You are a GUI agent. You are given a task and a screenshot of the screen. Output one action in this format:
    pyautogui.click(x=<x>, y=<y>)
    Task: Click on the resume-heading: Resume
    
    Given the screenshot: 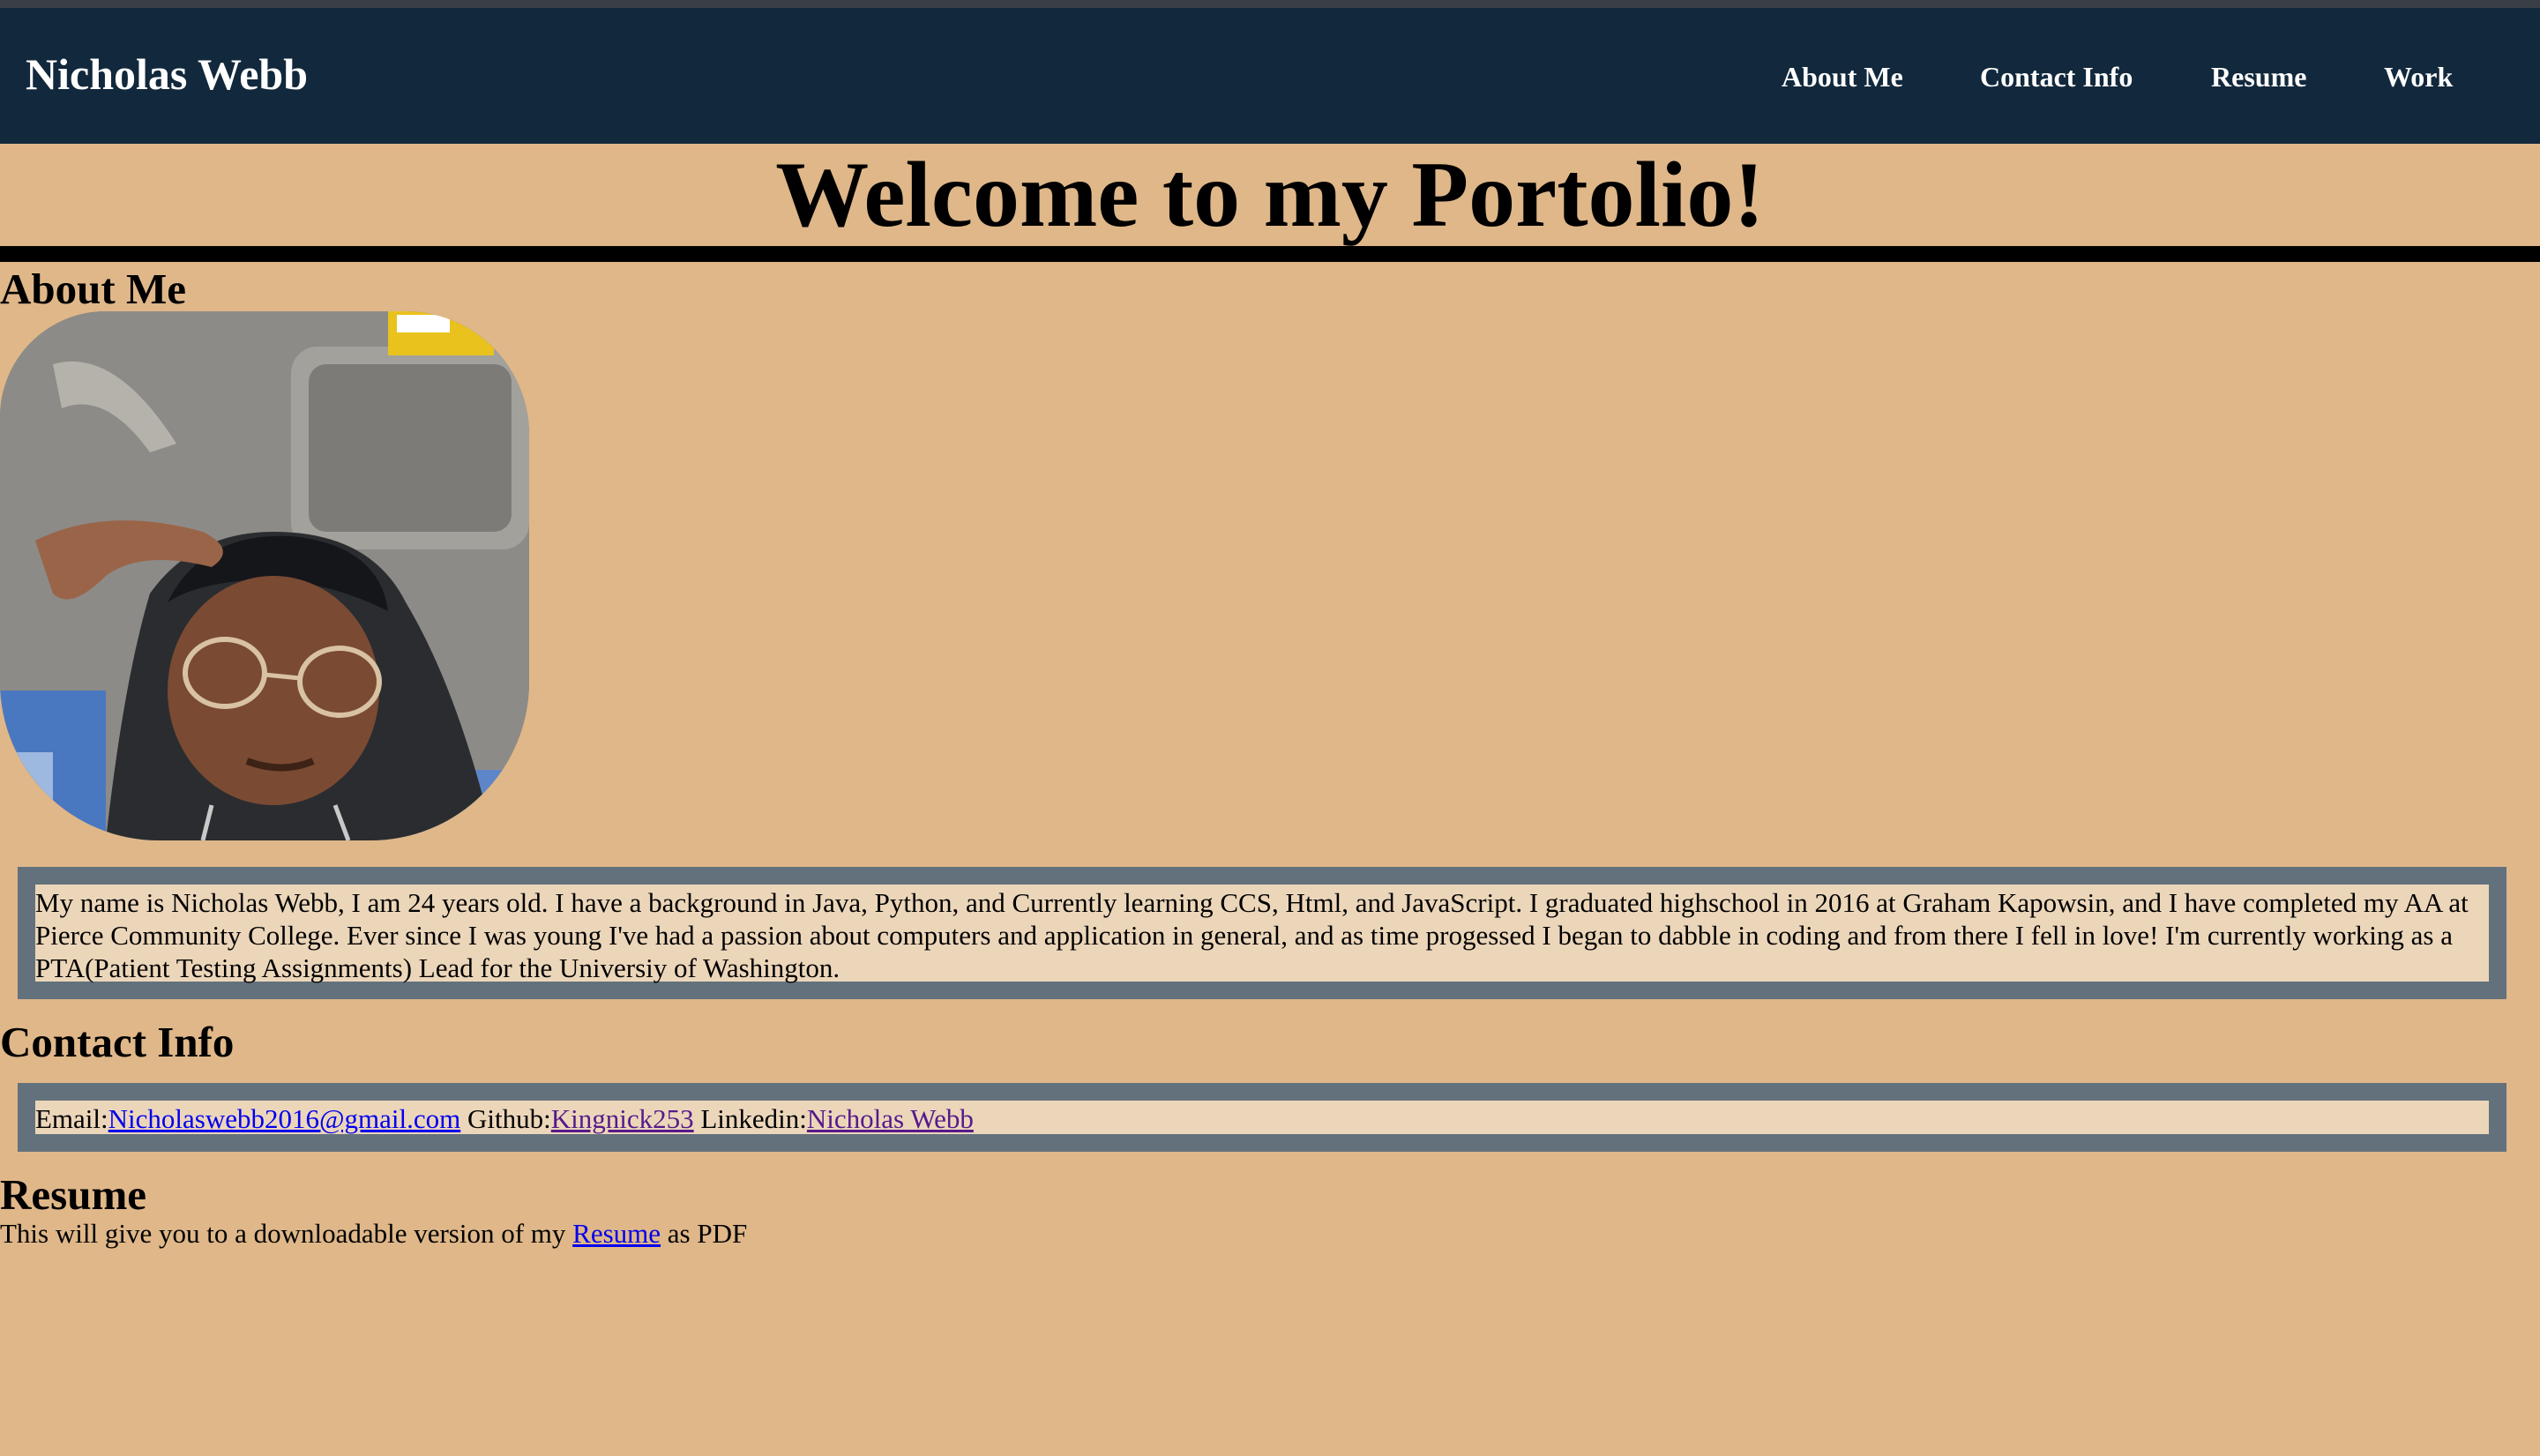 What is the action you would take?
    pyautogui.click(x=73, y=1194)
    